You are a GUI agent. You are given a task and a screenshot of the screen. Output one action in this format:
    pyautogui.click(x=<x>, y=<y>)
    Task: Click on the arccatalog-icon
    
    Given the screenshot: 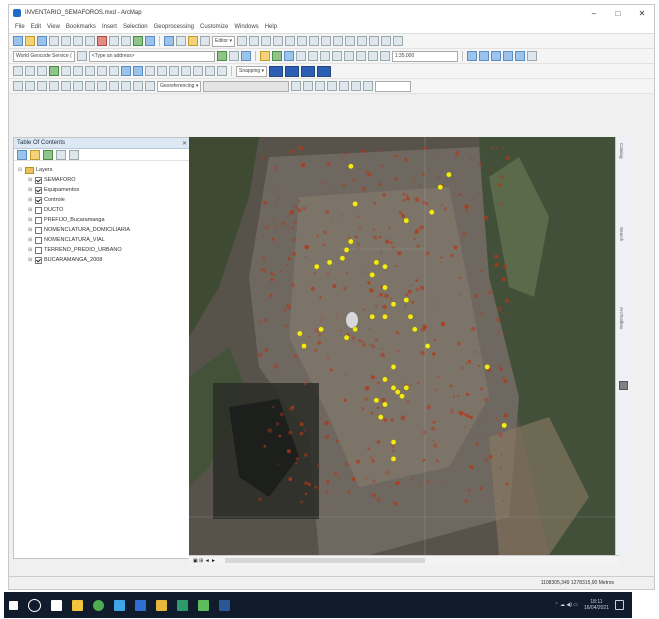 What is the action you would take?
    pyautogui.click(x=140, y=605)
    